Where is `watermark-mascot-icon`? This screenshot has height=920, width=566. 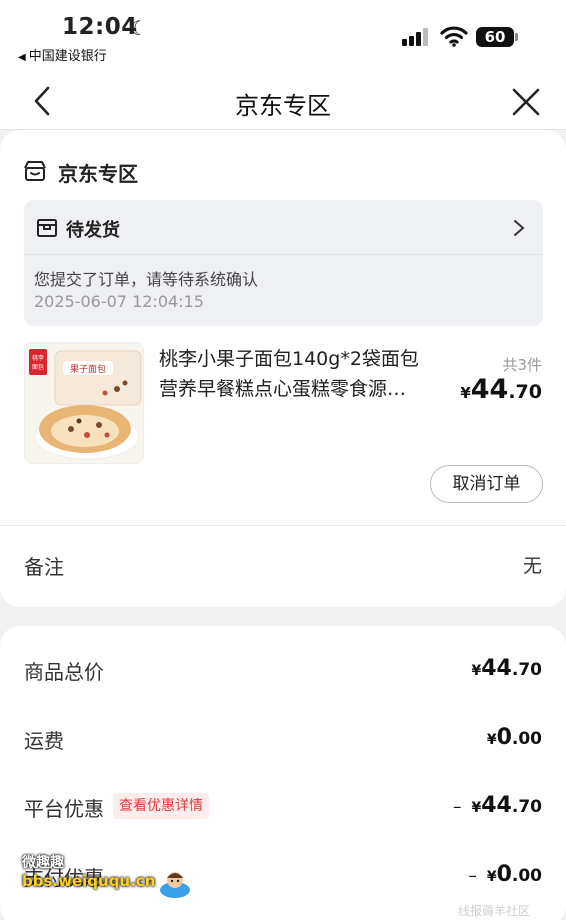
watermark-mascot-icon is located at coordinates (175, 885).